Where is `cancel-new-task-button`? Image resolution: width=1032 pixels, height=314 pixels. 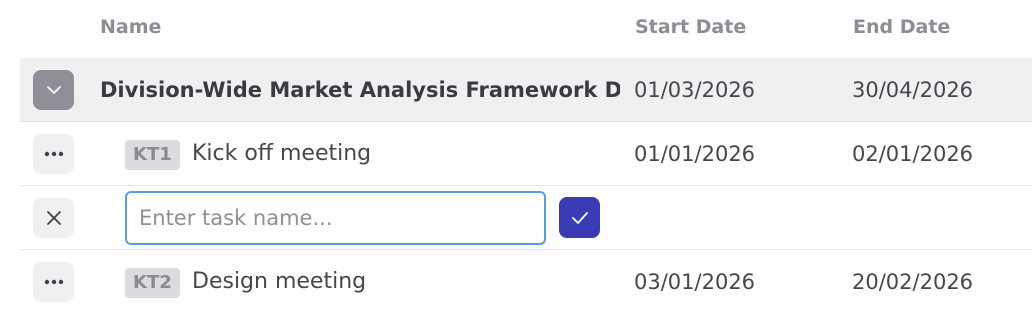
cancel-new-task-button is located at coordinates (53, 218).